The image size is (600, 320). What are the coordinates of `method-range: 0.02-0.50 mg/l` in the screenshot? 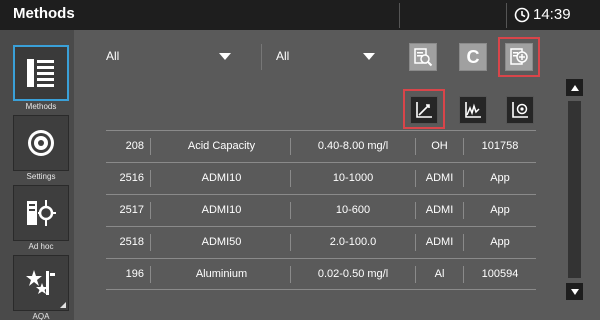 It's located at (353, 274).